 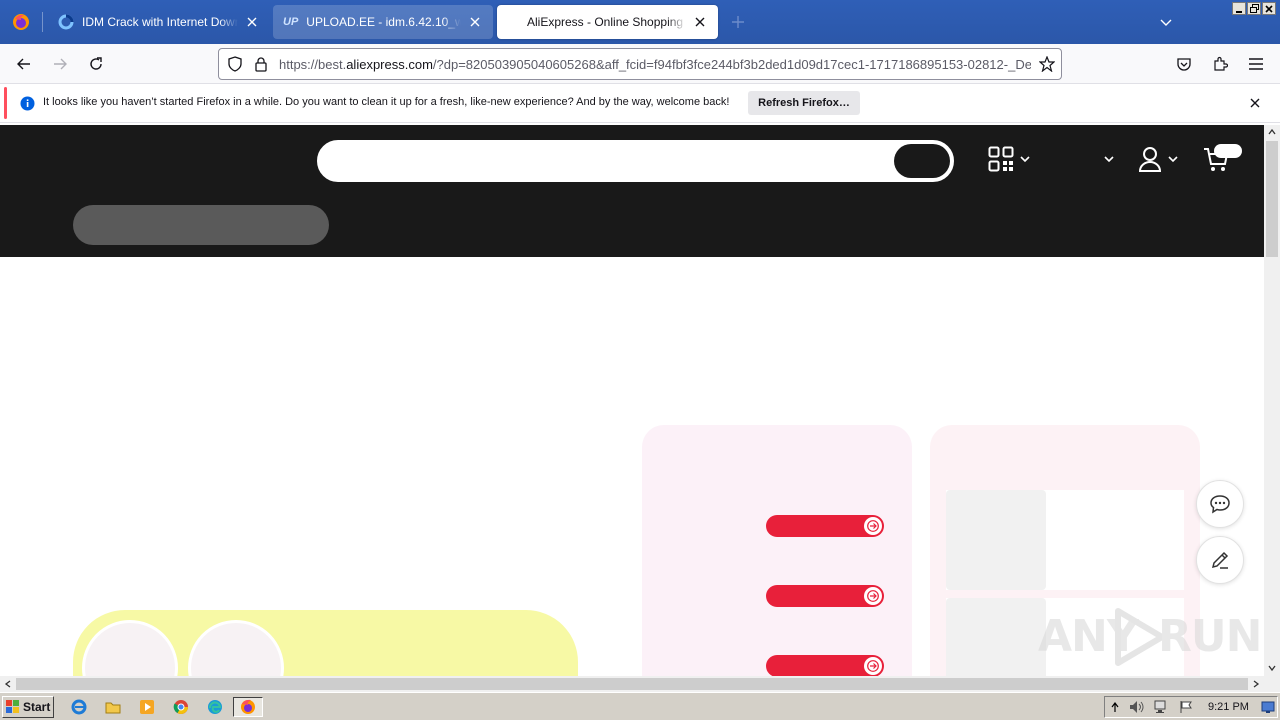 What do you see at coordinates (1269, 8) in the screenshot?
I see `close-window-button` at bounding box center [1269, 8].